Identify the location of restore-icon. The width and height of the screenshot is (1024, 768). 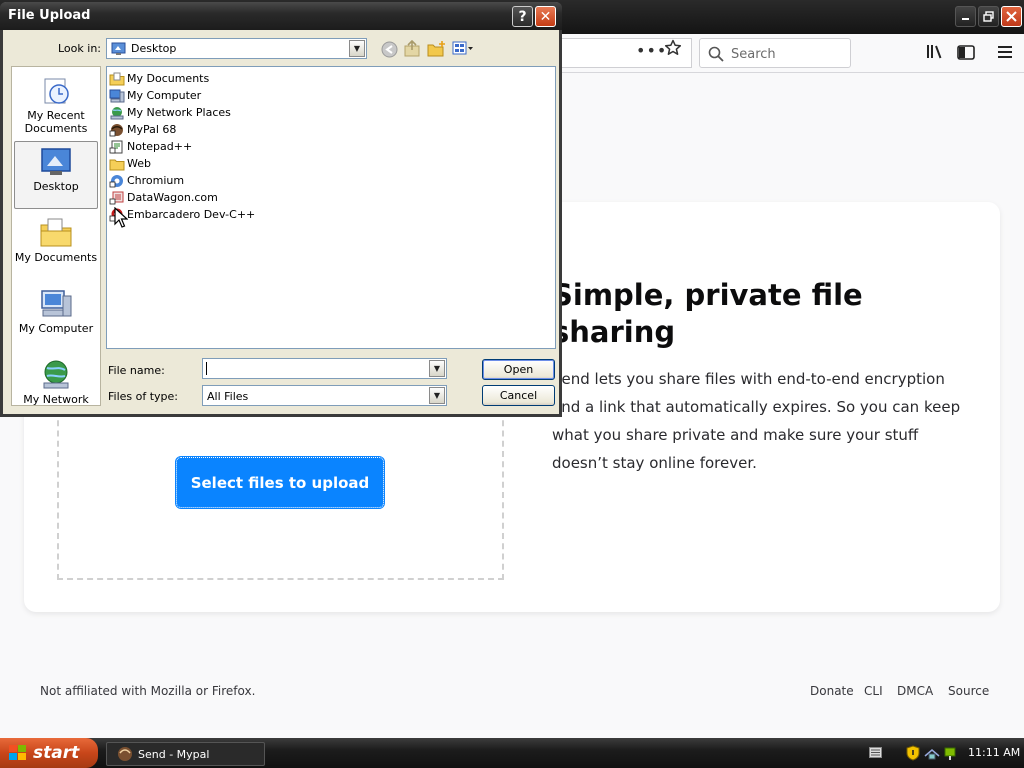
(988, 16).